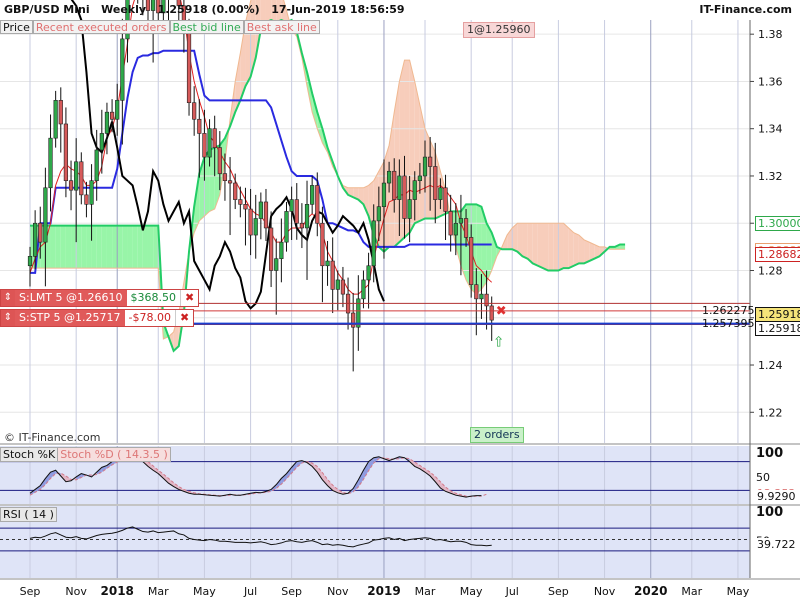  Describe the element at coordinates (71, 298) in the screenshot. I see `order-limit-label: S:LMT 5 @1.26610` at that location.